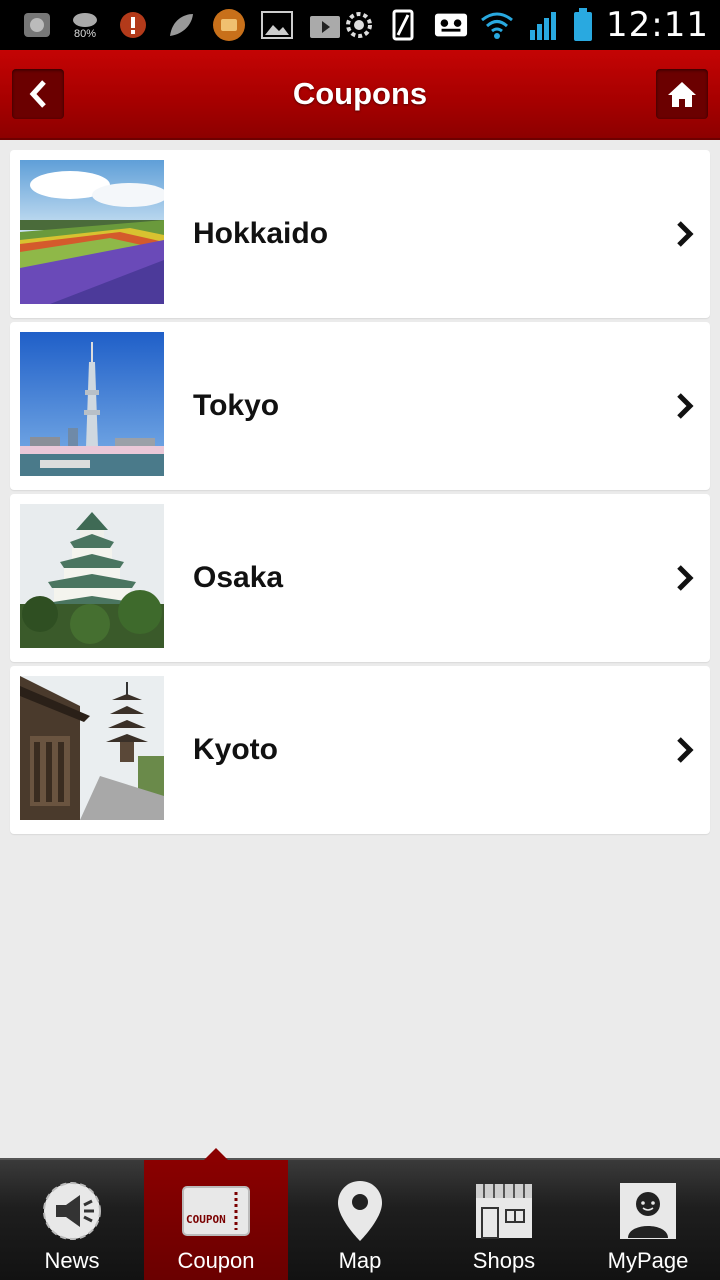 The height and width of the screenshot is (1280, 720). Describe the element at coordinates (360, 1211) in the screenshot. I see `map-pin-icon` at that location.